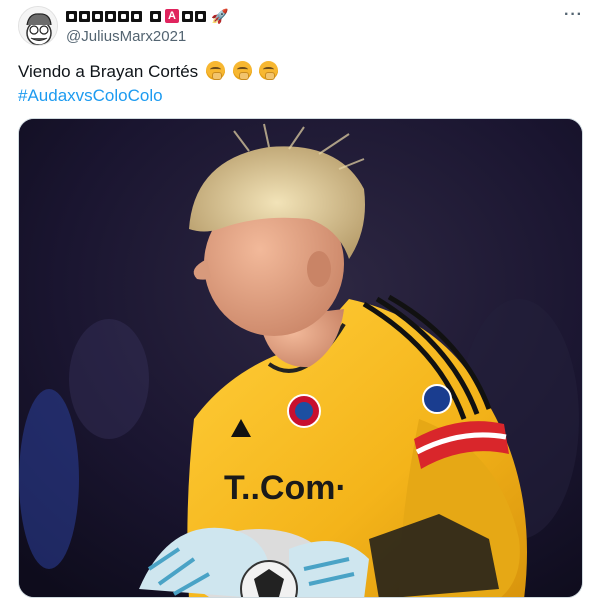  What do you see at coordinates (172, 16) in the screenshot?
I see `red-letter-badge: A` at bounding box center [172, 16].